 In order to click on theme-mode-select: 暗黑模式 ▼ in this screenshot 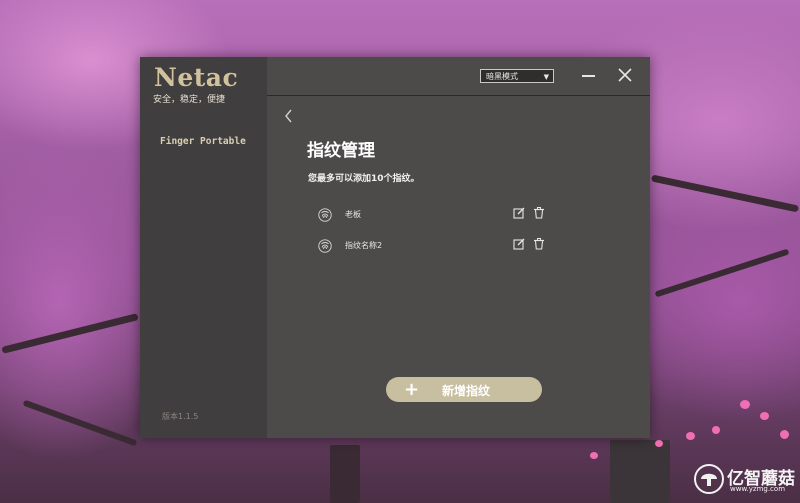, I will do `click(517, 76)`.